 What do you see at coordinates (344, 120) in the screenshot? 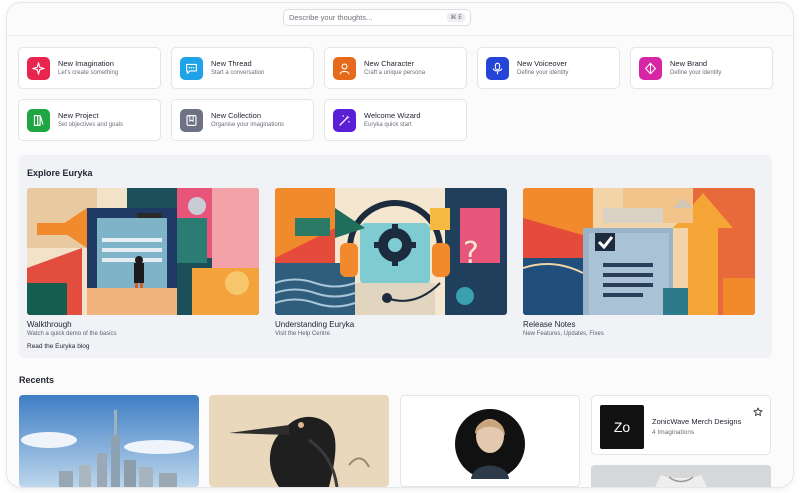
I see `wand-icon` at bounding box center [344, 120].